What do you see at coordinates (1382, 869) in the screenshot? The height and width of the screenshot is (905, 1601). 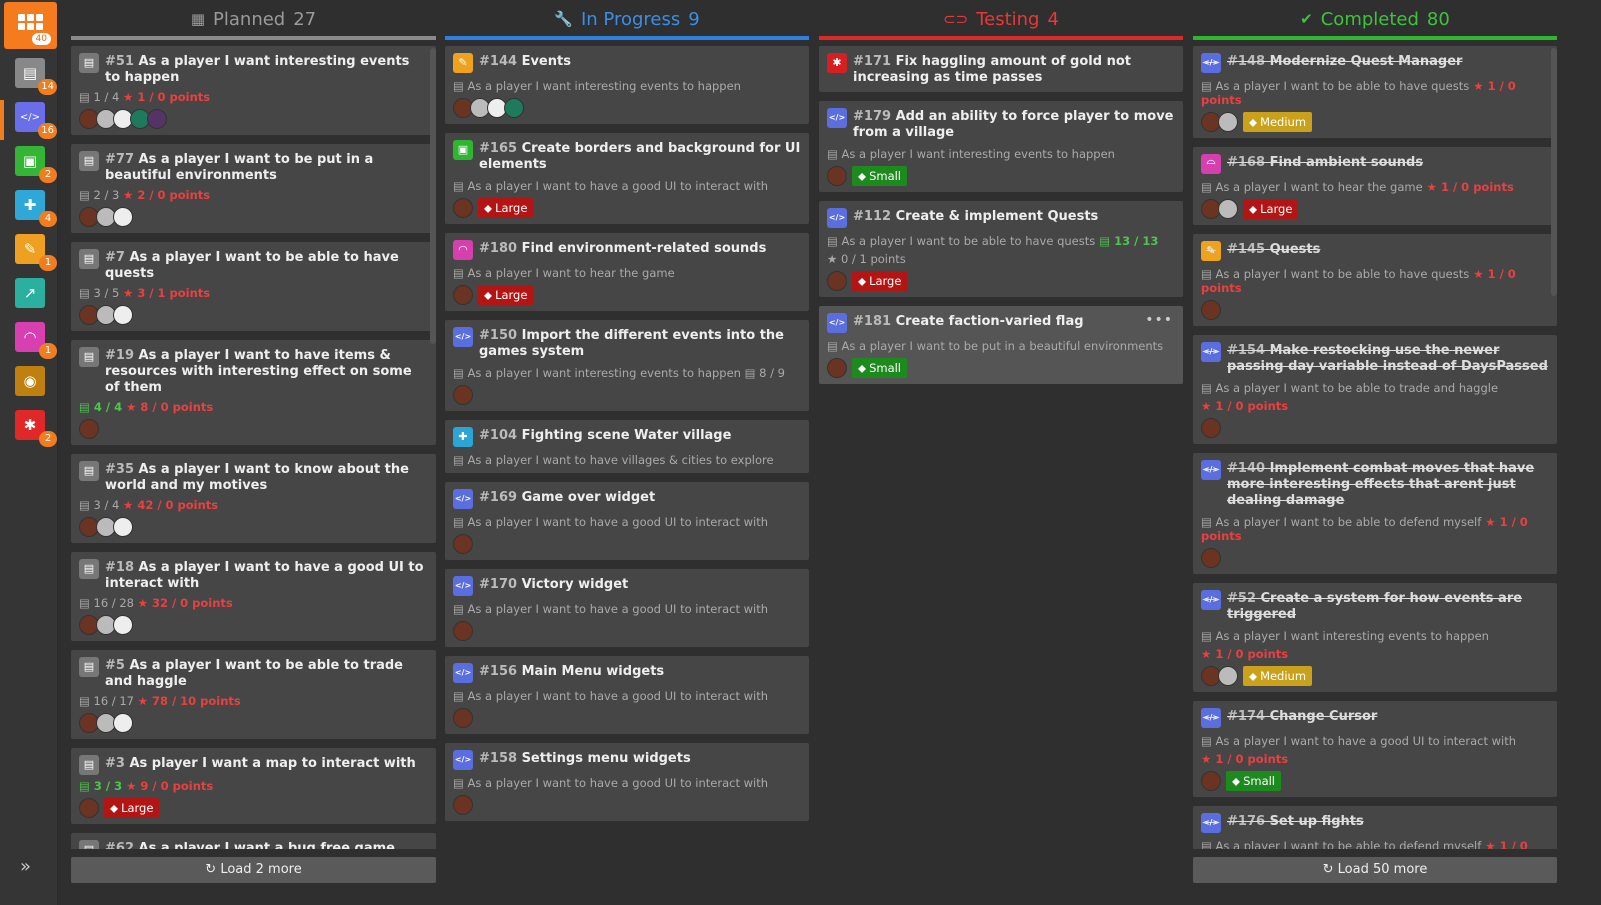 I see `load-more-label: Load 50 more` at bounding box center [1382, 869].